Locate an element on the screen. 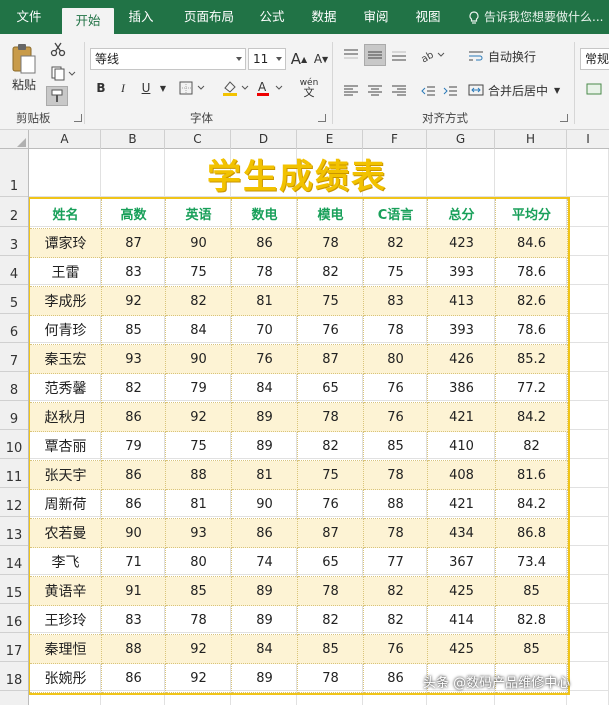  table-cell: 73.4 is located at coordinates (532, 562).